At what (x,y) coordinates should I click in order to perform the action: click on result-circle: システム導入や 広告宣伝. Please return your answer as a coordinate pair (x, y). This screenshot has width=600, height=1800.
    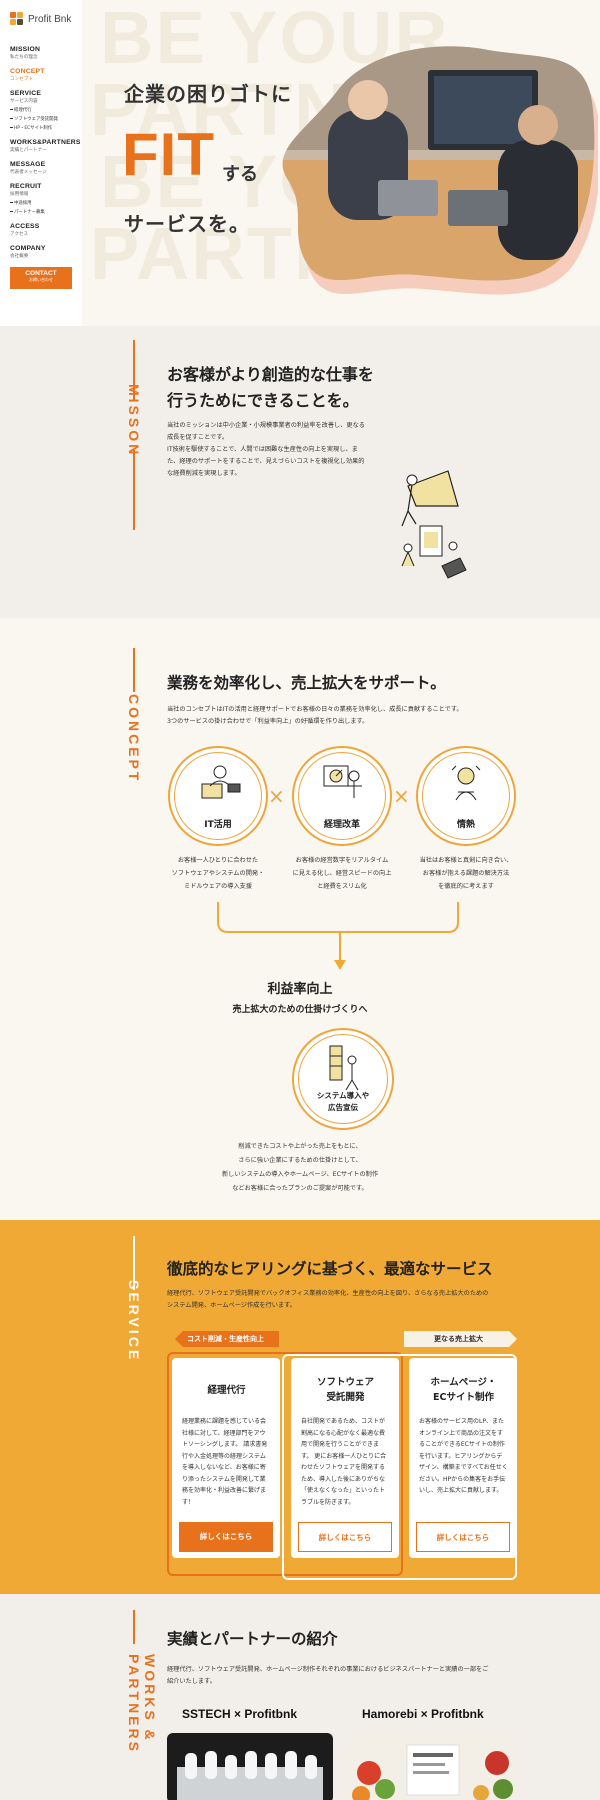
    Looking at the image, I should click on (343, 1079).